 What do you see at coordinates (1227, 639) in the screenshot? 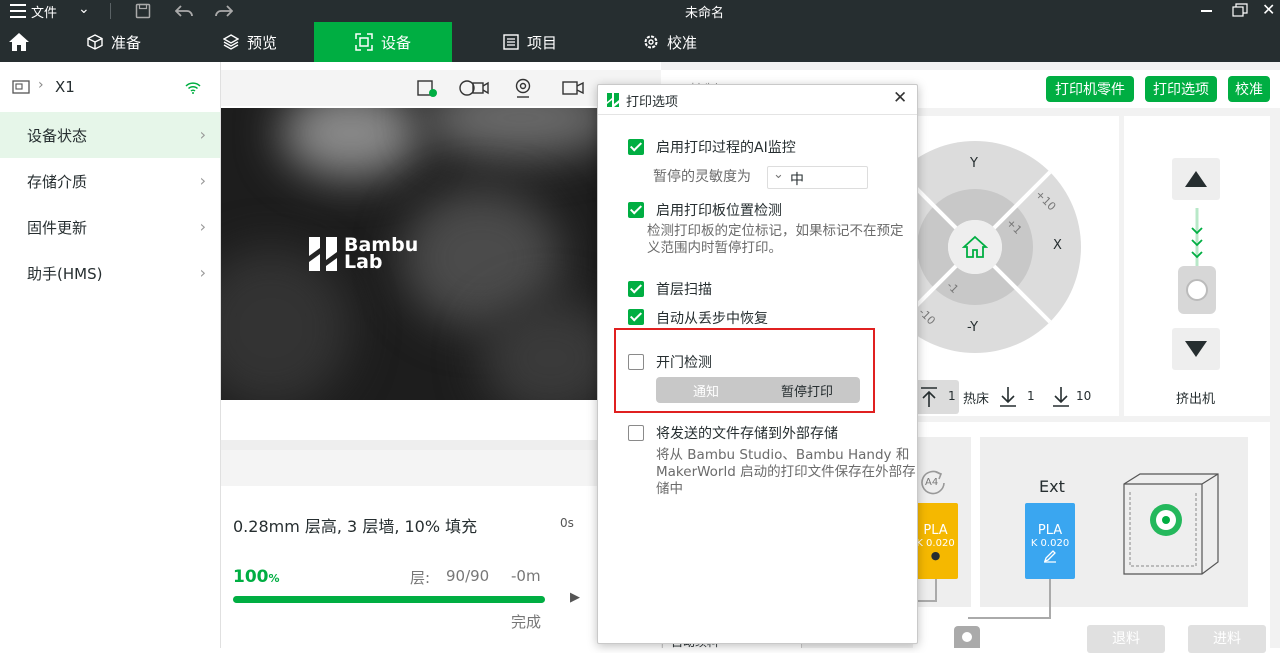
I see `load-button: 进料` at bounding box center [1227, 639].